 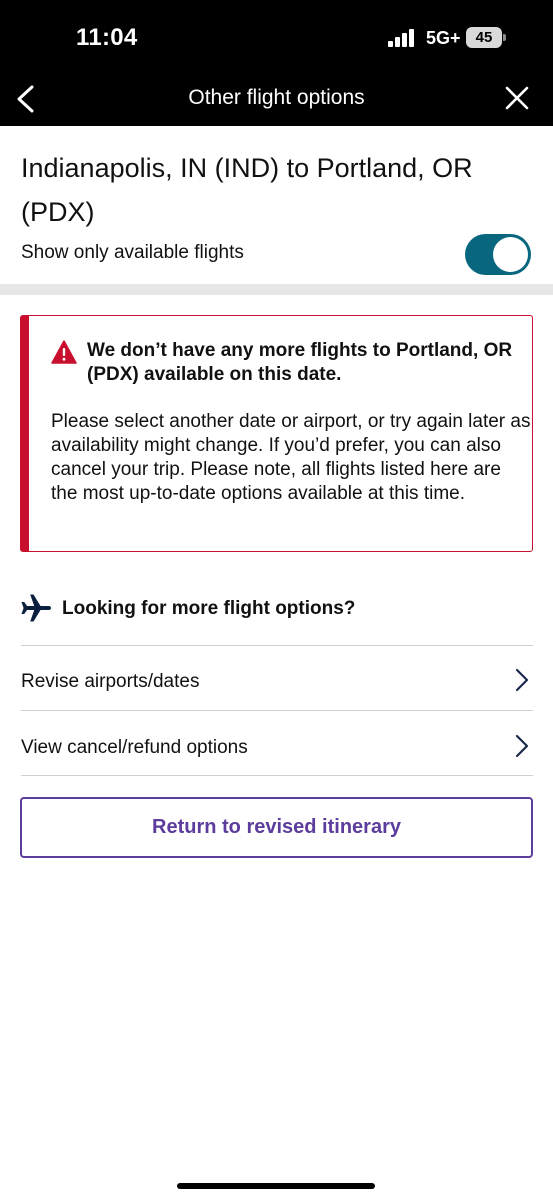 I want to click on airplane-icon, so click(x=36, y=608).